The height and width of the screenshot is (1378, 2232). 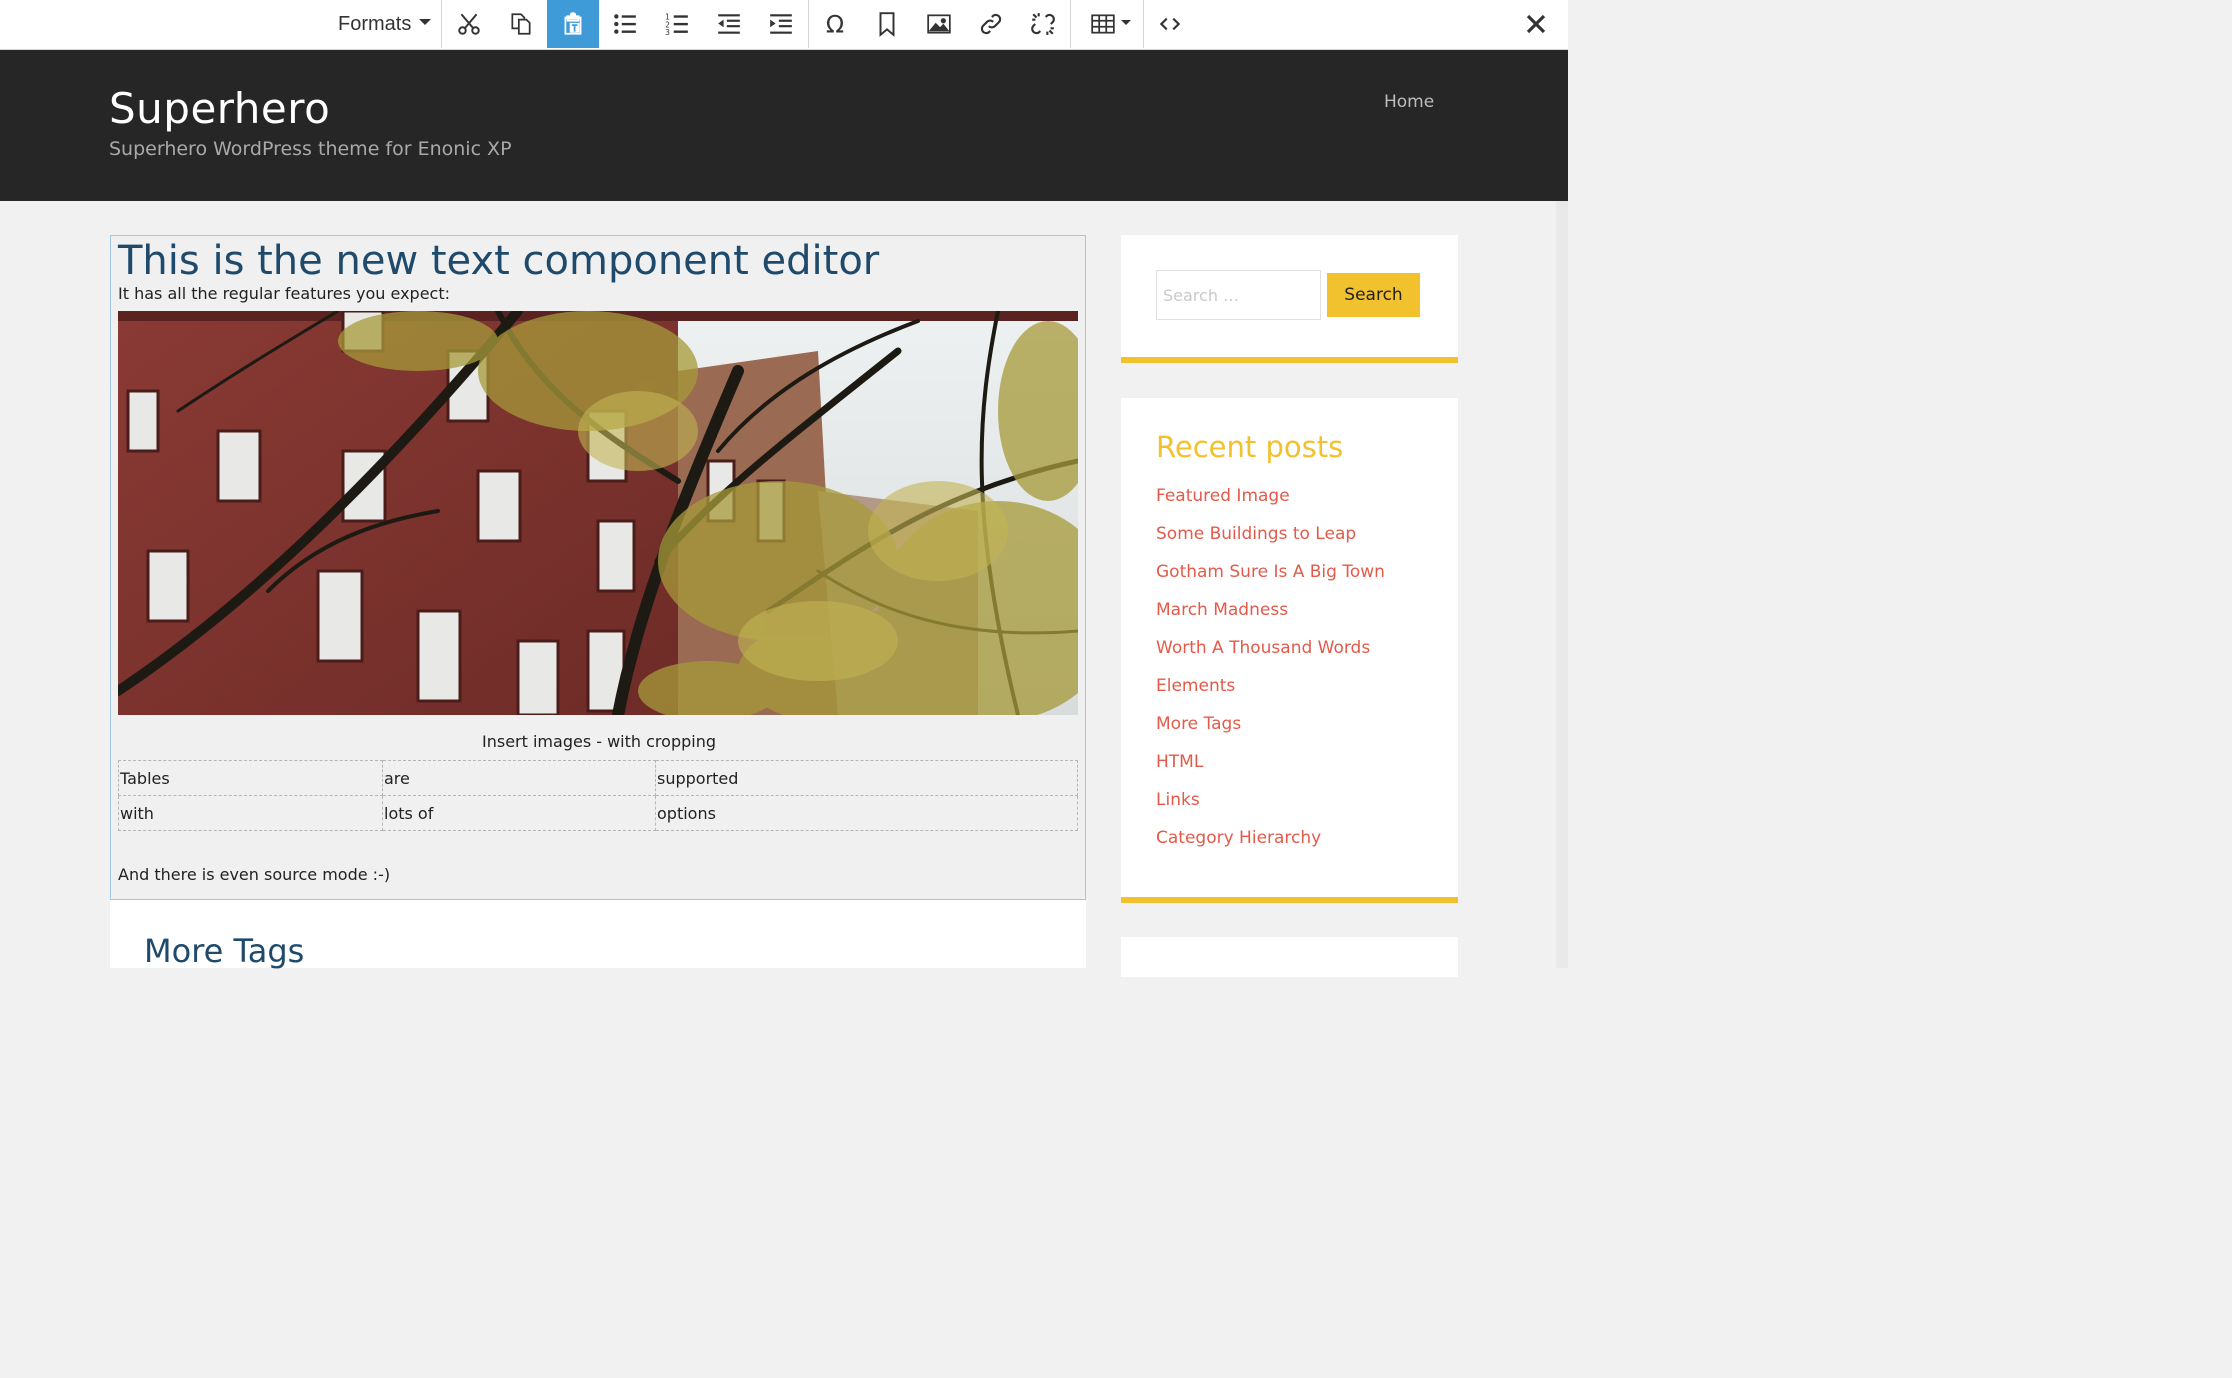 I want to click on sidebar-widget, so click(x=1289, y=957).